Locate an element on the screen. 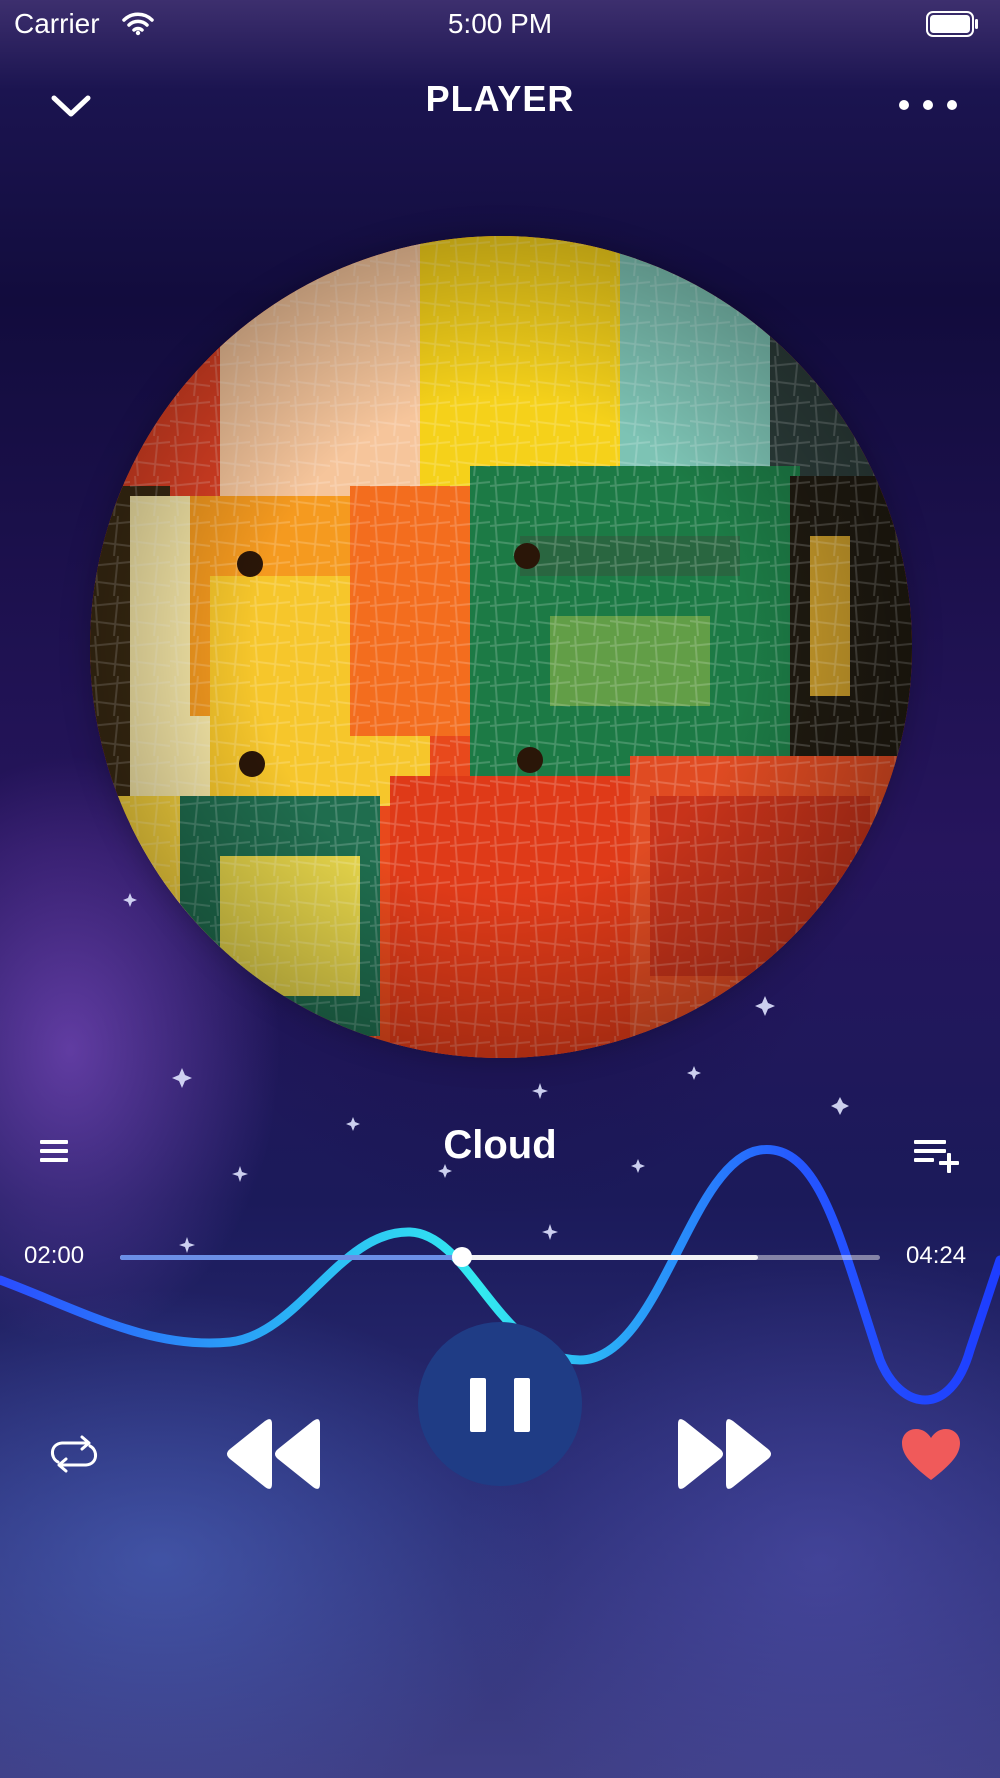  more-horizontal-icon is located at coordinates (930, 106).